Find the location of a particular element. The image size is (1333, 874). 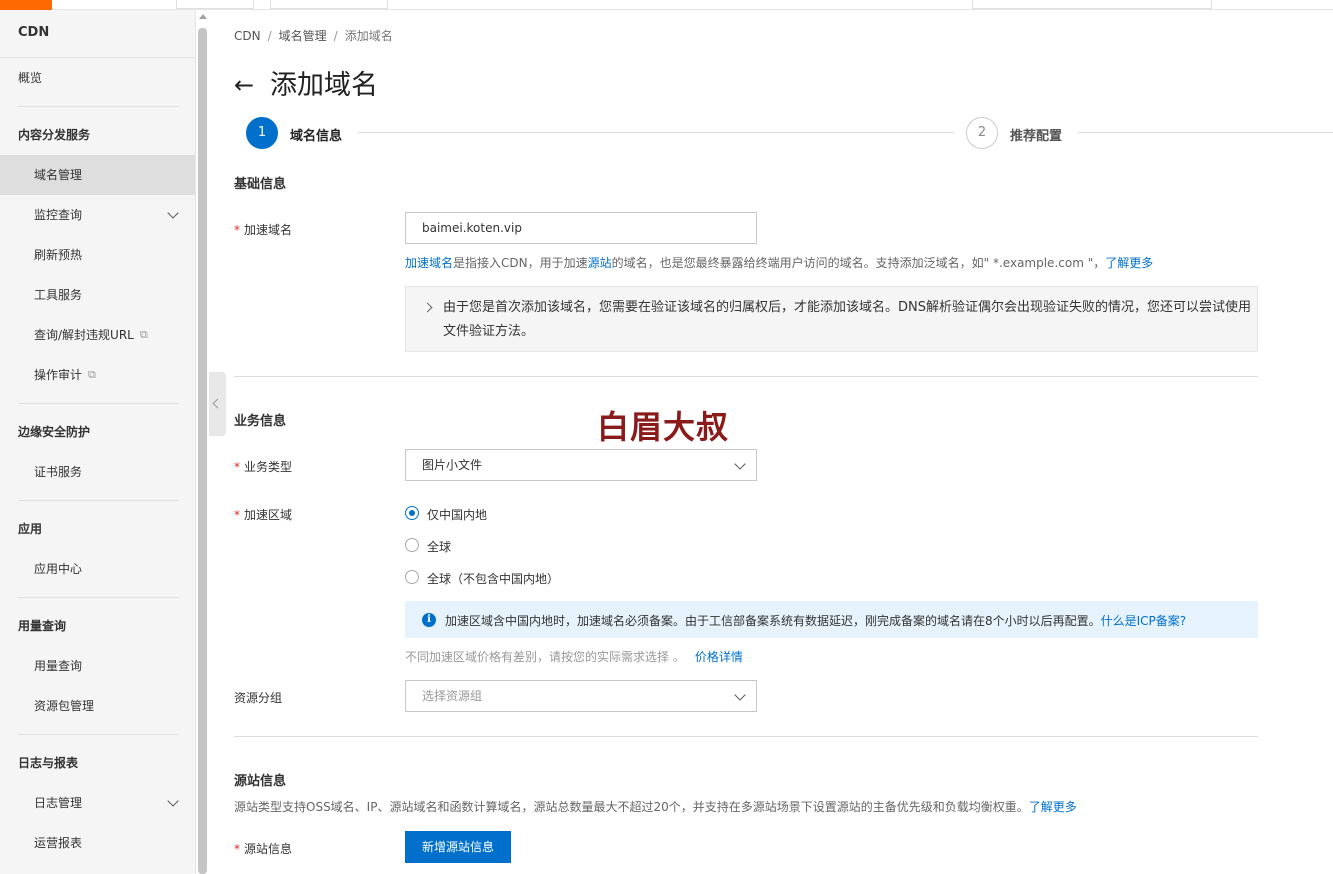

chevron-left-icon is located at coordinates (217, 403).